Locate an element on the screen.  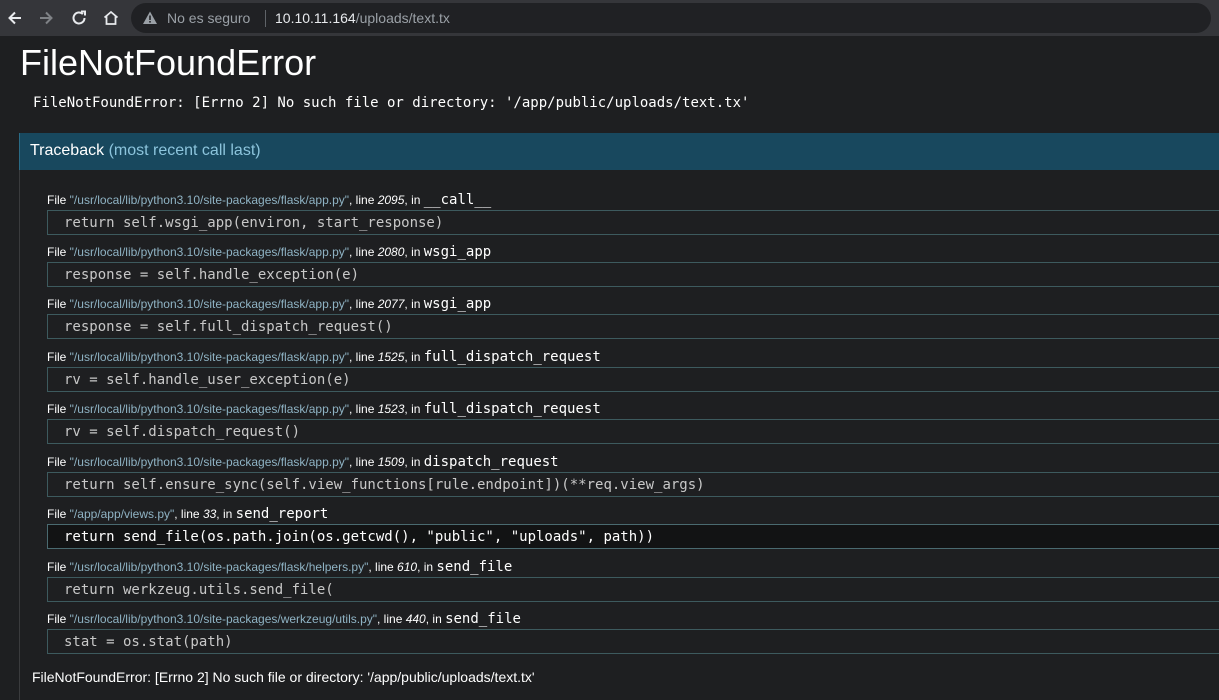
code-line: stat = os.stat(path) is located at coordinates (148, 642).